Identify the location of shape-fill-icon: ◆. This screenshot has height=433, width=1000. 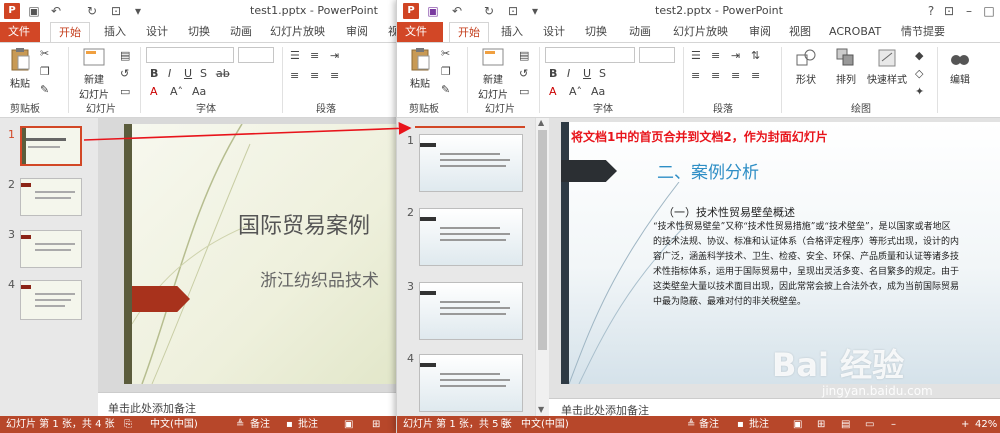
(919, 55).